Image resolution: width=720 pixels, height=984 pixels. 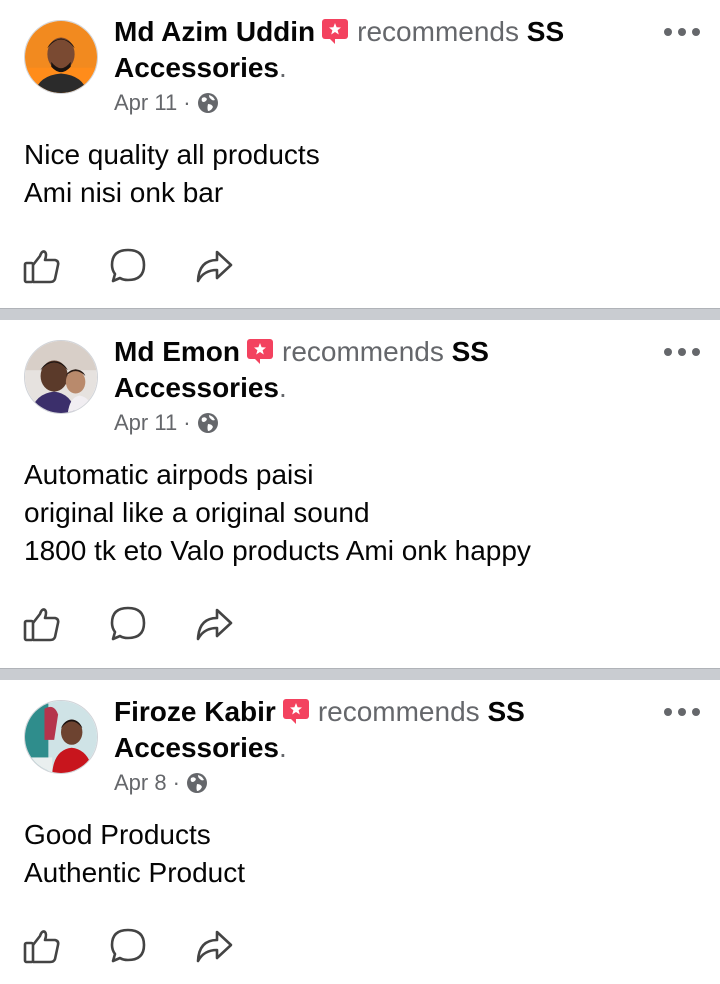 I want to click on post-body: Good Products Authentic Product, so click(x=134, y=854).